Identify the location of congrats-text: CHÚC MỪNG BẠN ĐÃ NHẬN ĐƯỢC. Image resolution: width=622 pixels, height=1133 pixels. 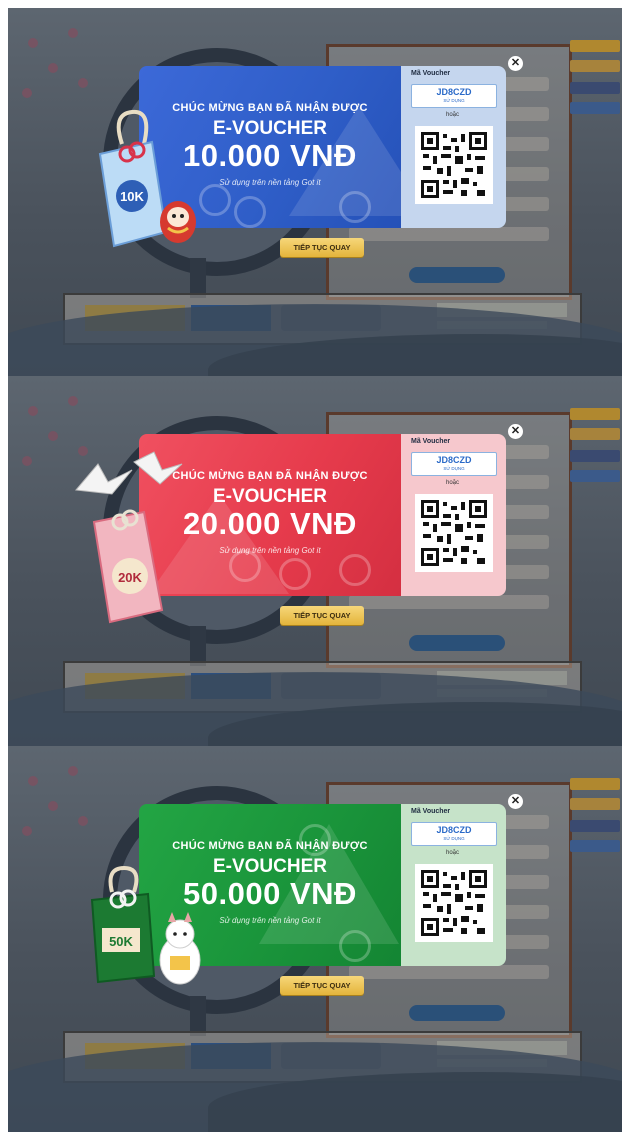
(270, 846).